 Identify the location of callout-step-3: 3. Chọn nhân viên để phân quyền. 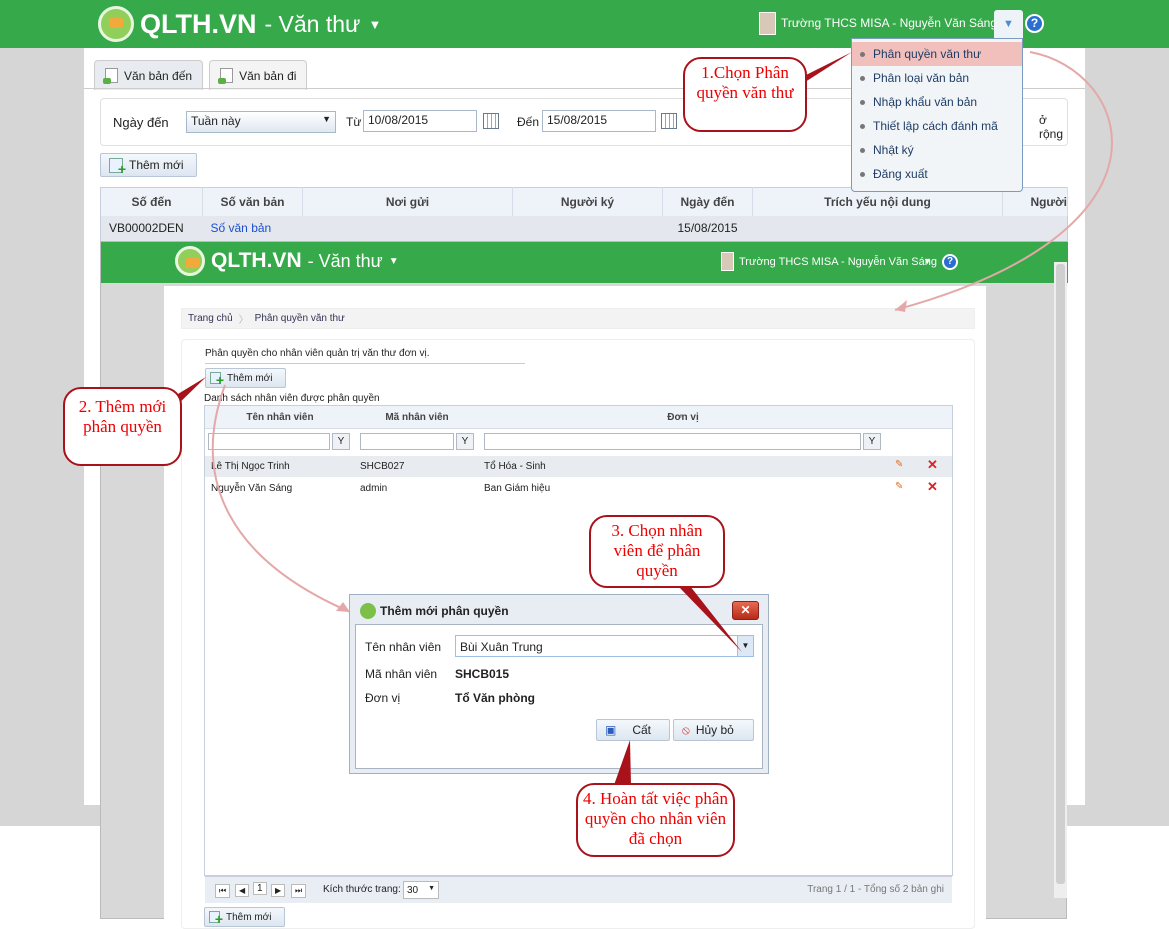
(657, 551).